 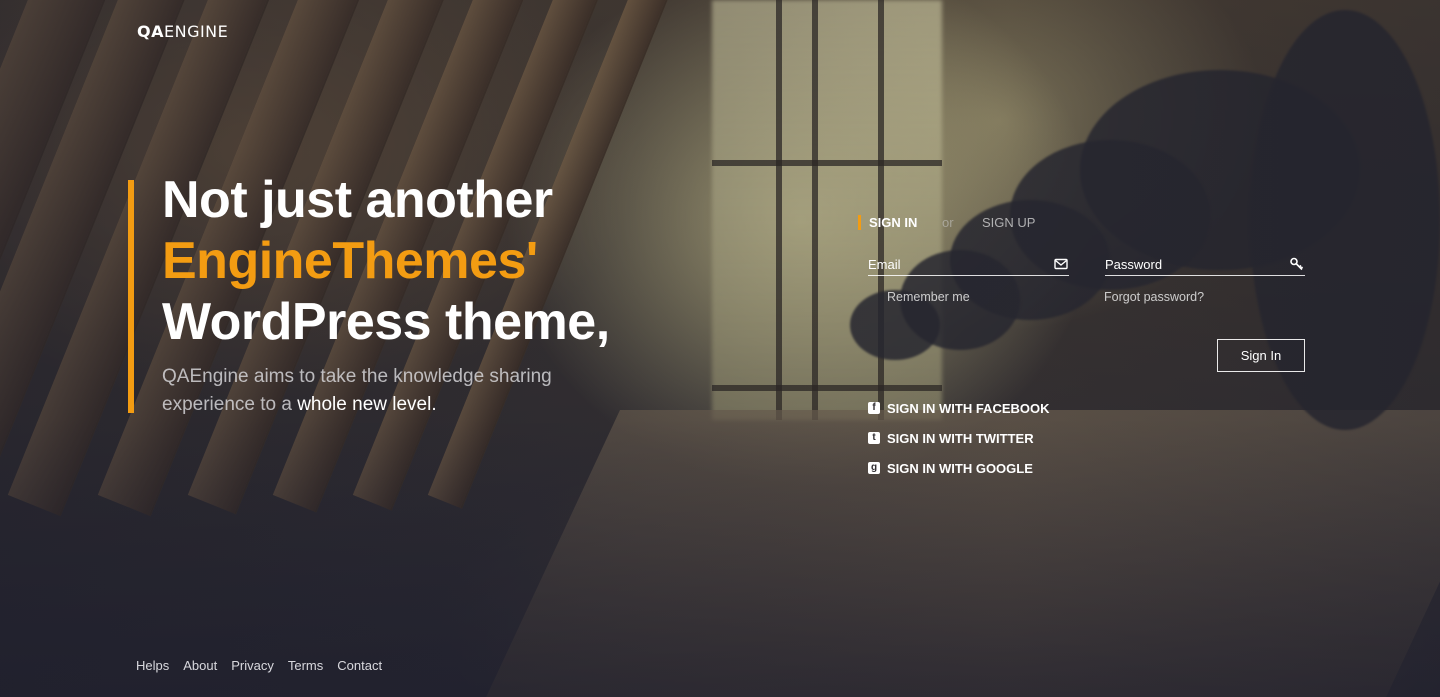 I want to click on password-field-wrapper, so click(x=1205, y=264).